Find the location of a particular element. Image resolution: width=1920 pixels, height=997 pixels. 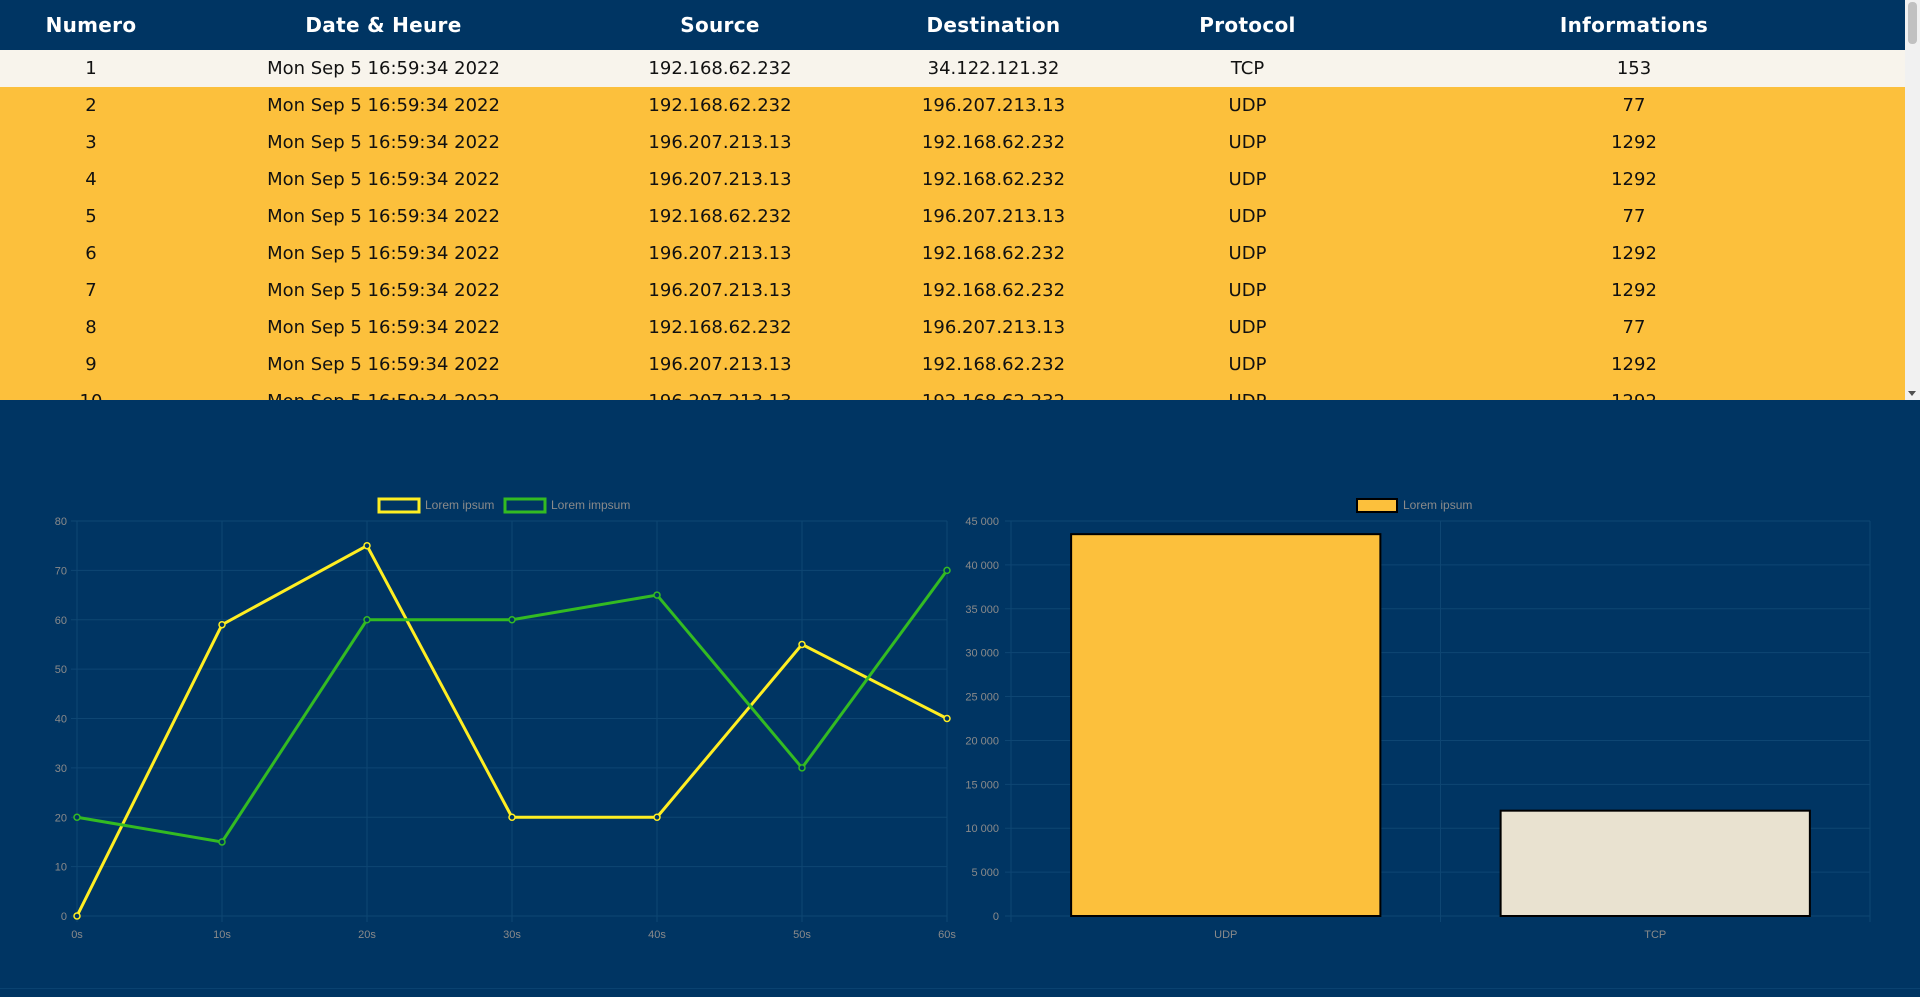

column-header-informations: Informations is located at coordinates (1634, 25).